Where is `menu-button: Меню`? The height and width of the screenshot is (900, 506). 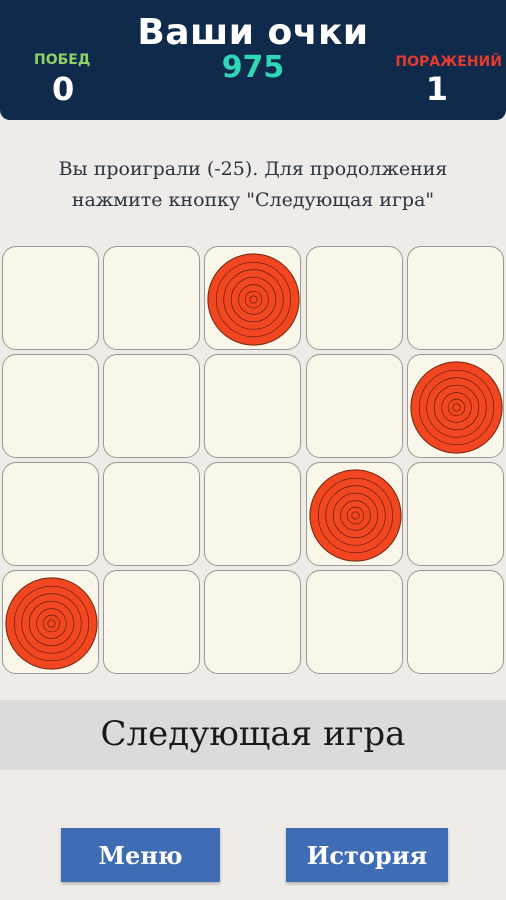 menu-button: Меню is located at coordinates (140, 855).